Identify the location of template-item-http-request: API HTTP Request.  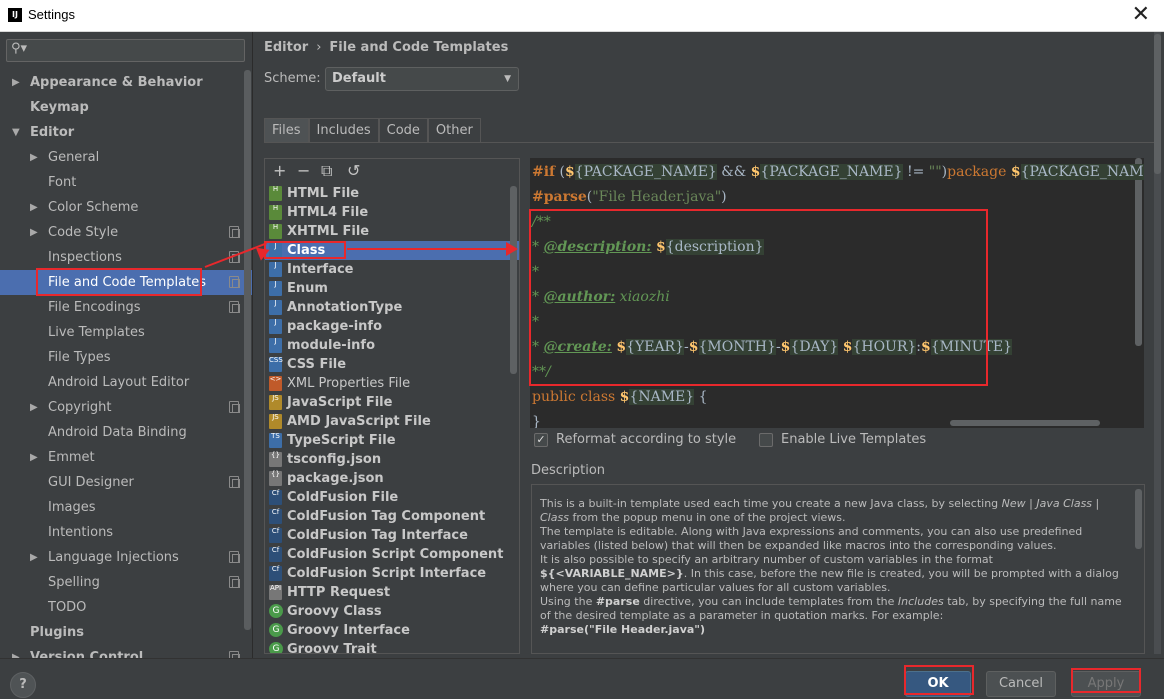
(392, 592).